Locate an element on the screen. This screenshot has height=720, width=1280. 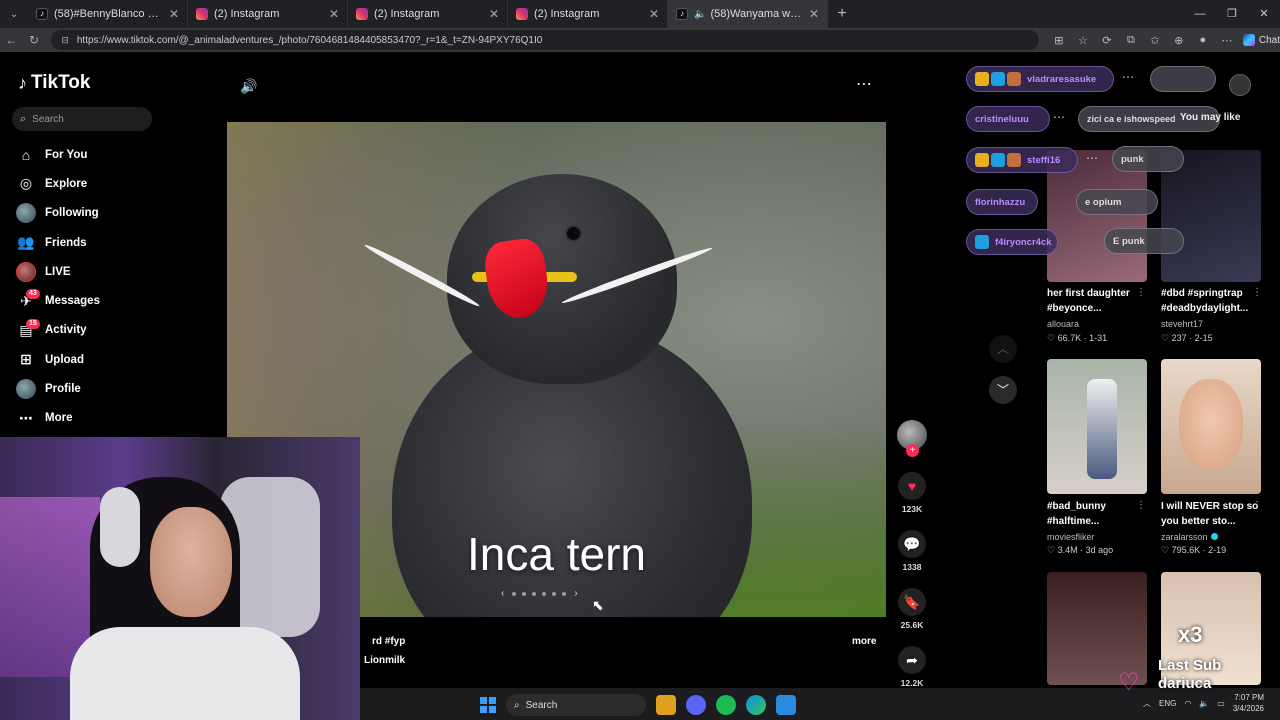
sidebar-item-for-you: ⌂ For You is located at coordinates (58, 154).